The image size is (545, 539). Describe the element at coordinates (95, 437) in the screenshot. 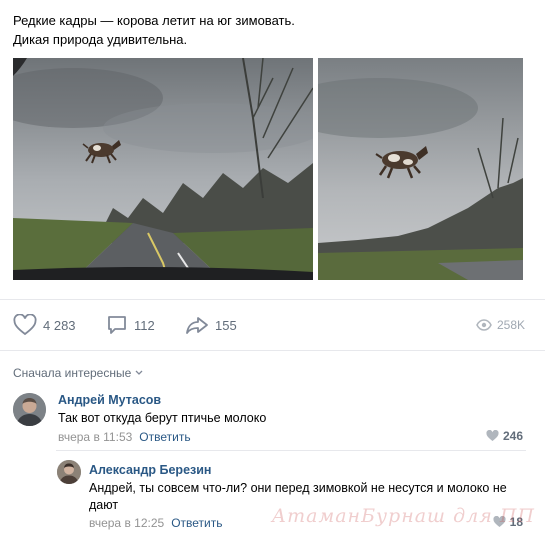

I see `comment-time: вчера в 11:53` at that location.